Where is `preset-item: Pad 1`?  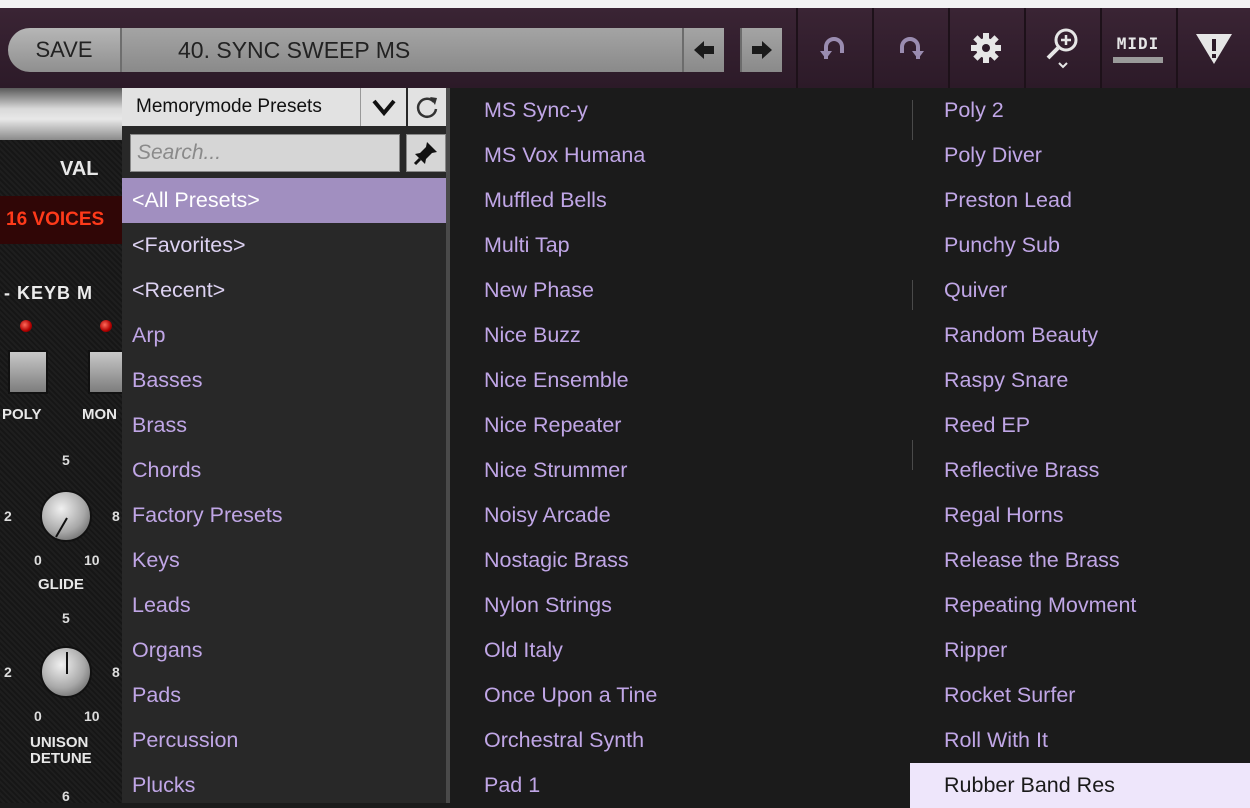
preset-item: Pad 1 is located at coordinates (681, 785).